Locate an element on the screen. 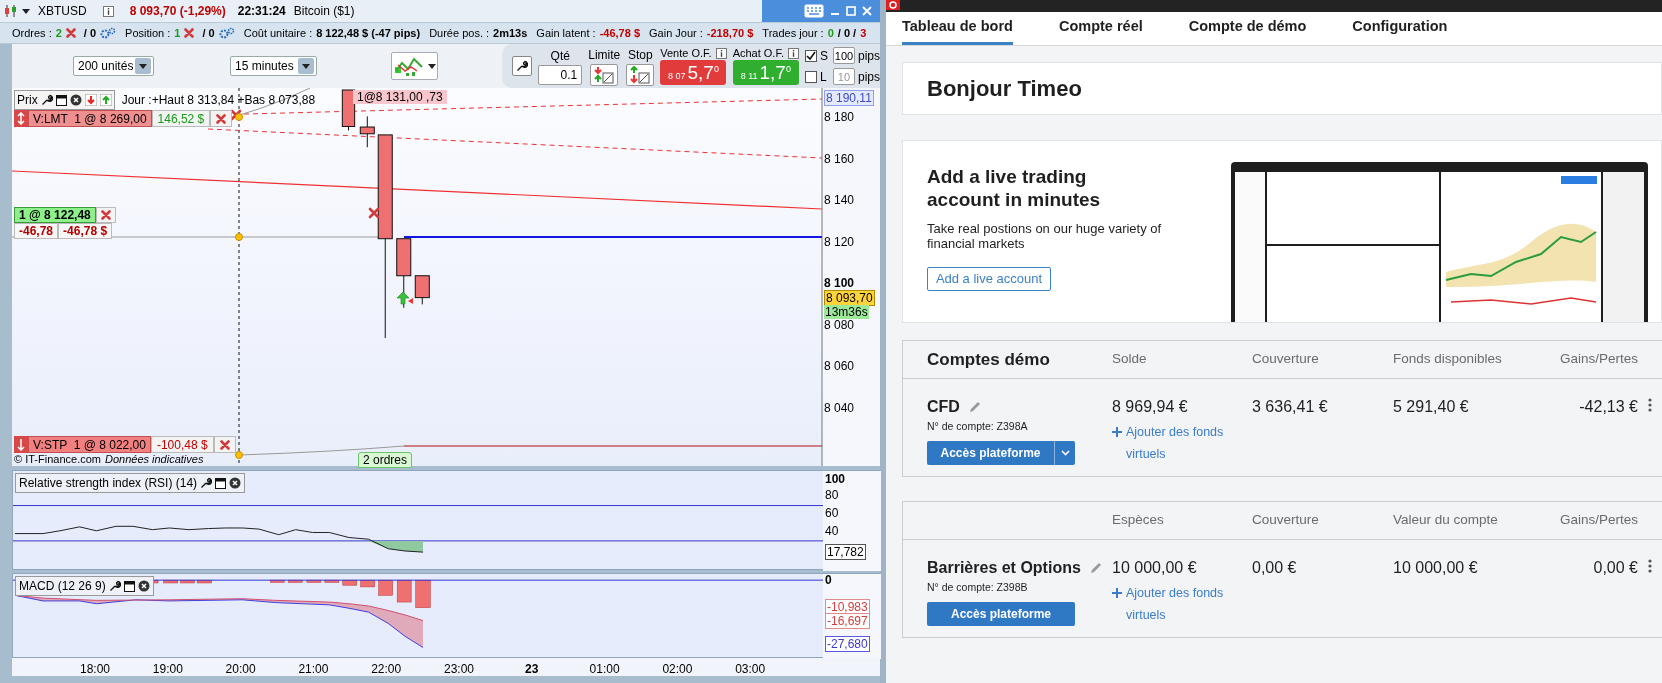 Image resolution: width=1662 pixels, height=683 pixels. indicator-button is located at coordinates (415, 66).